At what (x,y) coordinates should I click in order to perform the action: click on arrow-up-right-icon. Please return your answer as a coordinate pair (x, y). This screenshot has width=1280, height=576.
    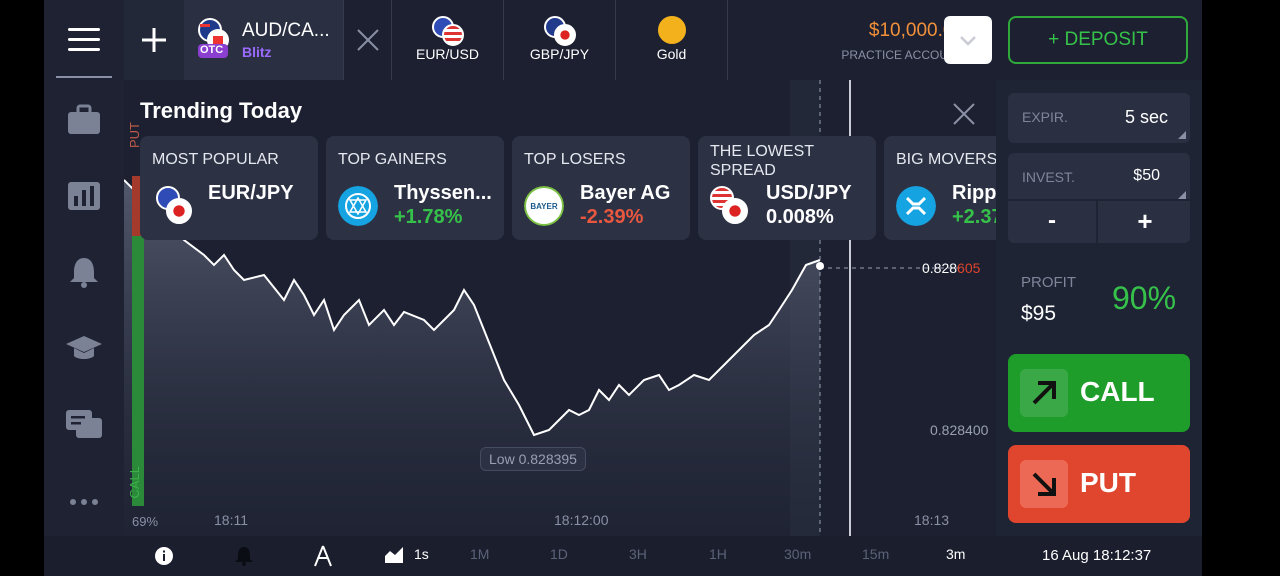
    Looking at the image, I should click on (1044, 393).